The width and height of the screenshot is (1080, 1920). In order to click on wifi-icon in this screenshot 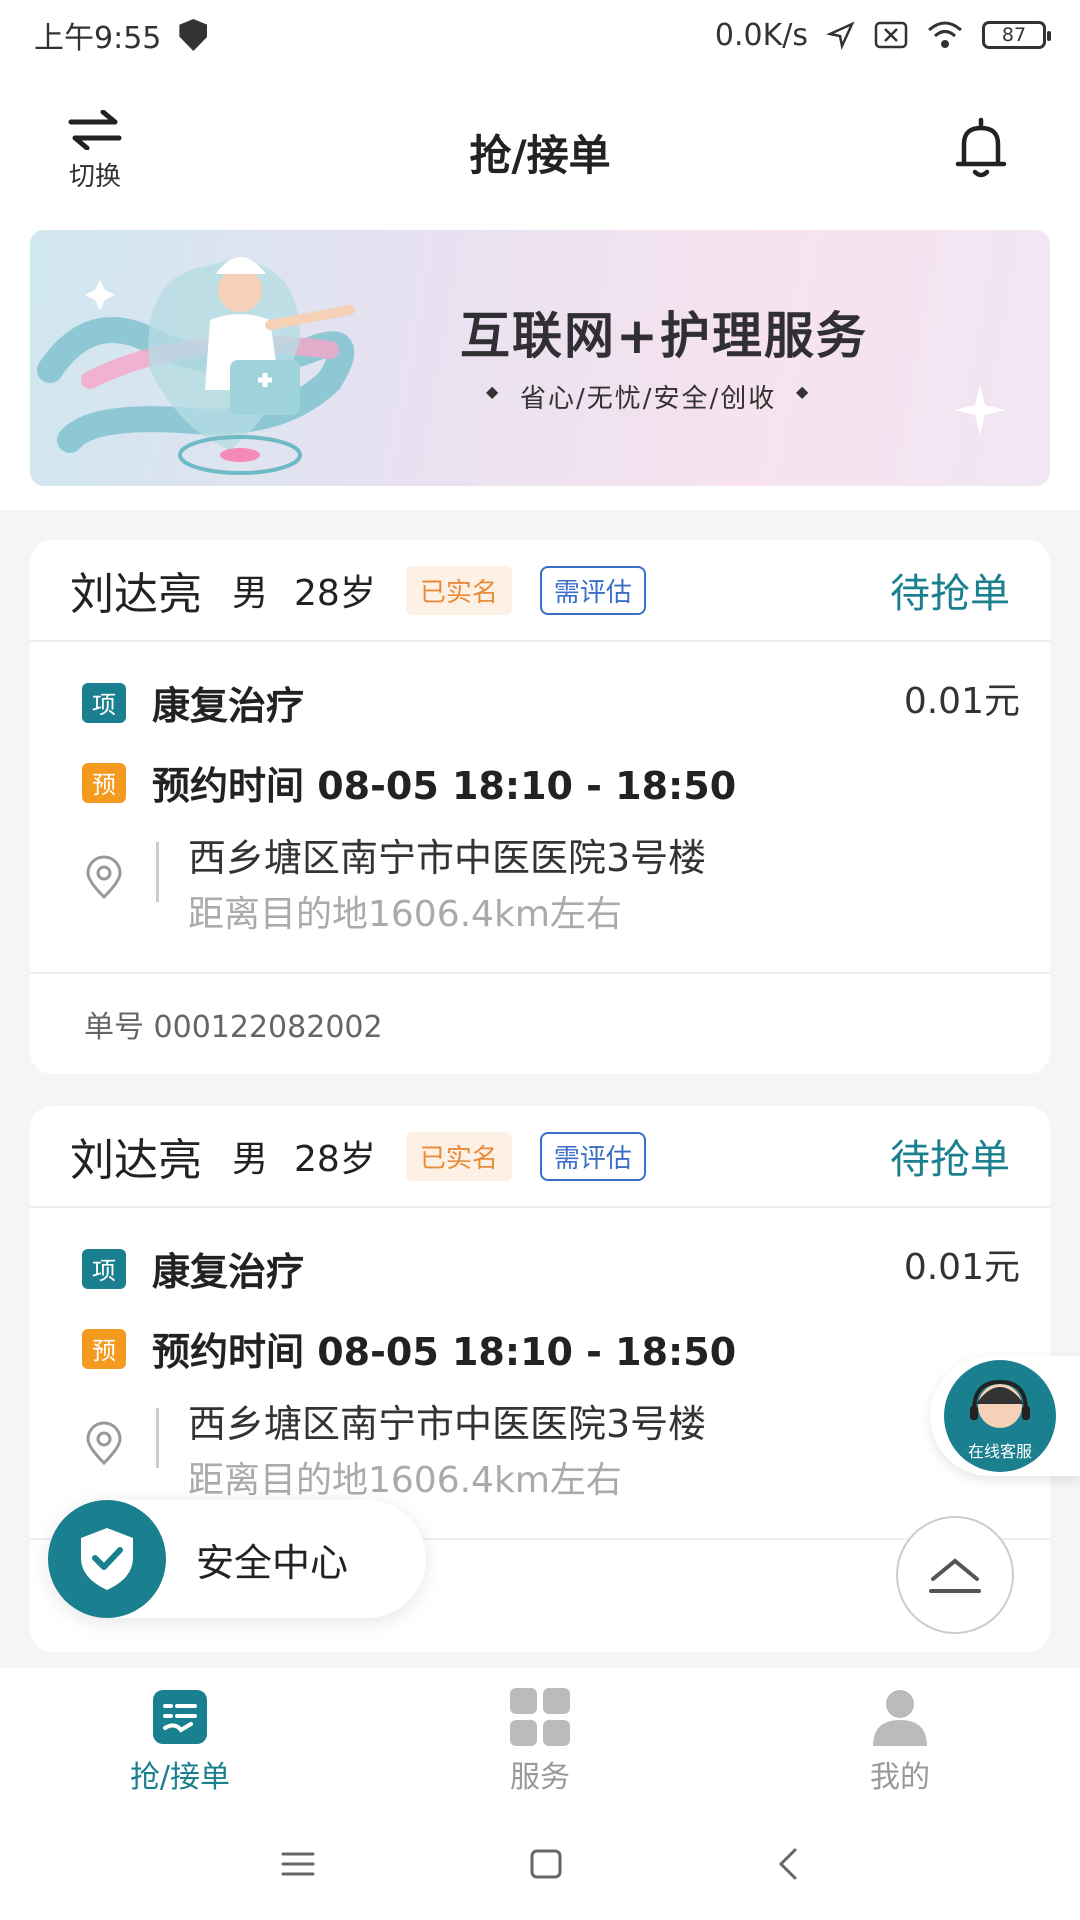, I will do `click(945, 34)`.